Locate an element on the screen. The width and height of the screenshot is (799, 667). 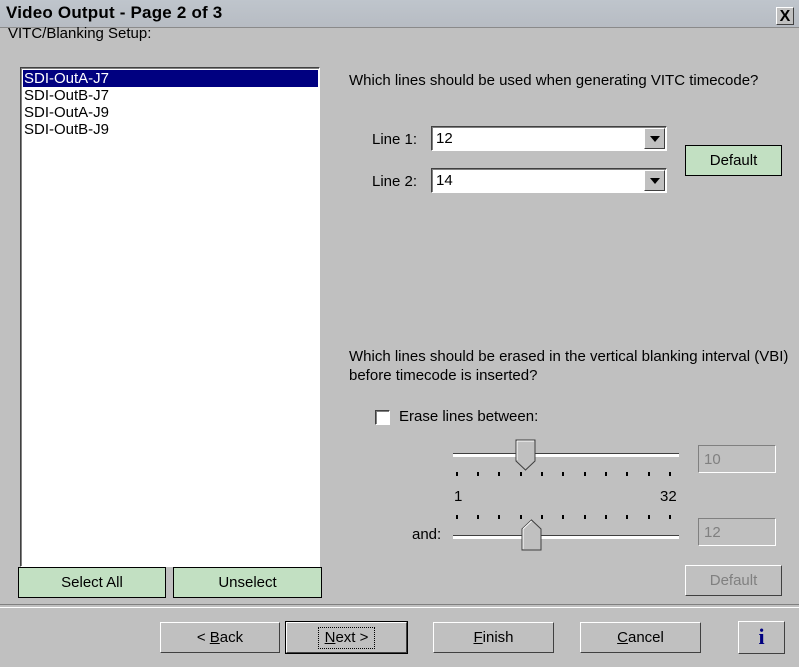
title-bar: Video Output - Page 2 of 3 X is located at coordinates (399, 14).